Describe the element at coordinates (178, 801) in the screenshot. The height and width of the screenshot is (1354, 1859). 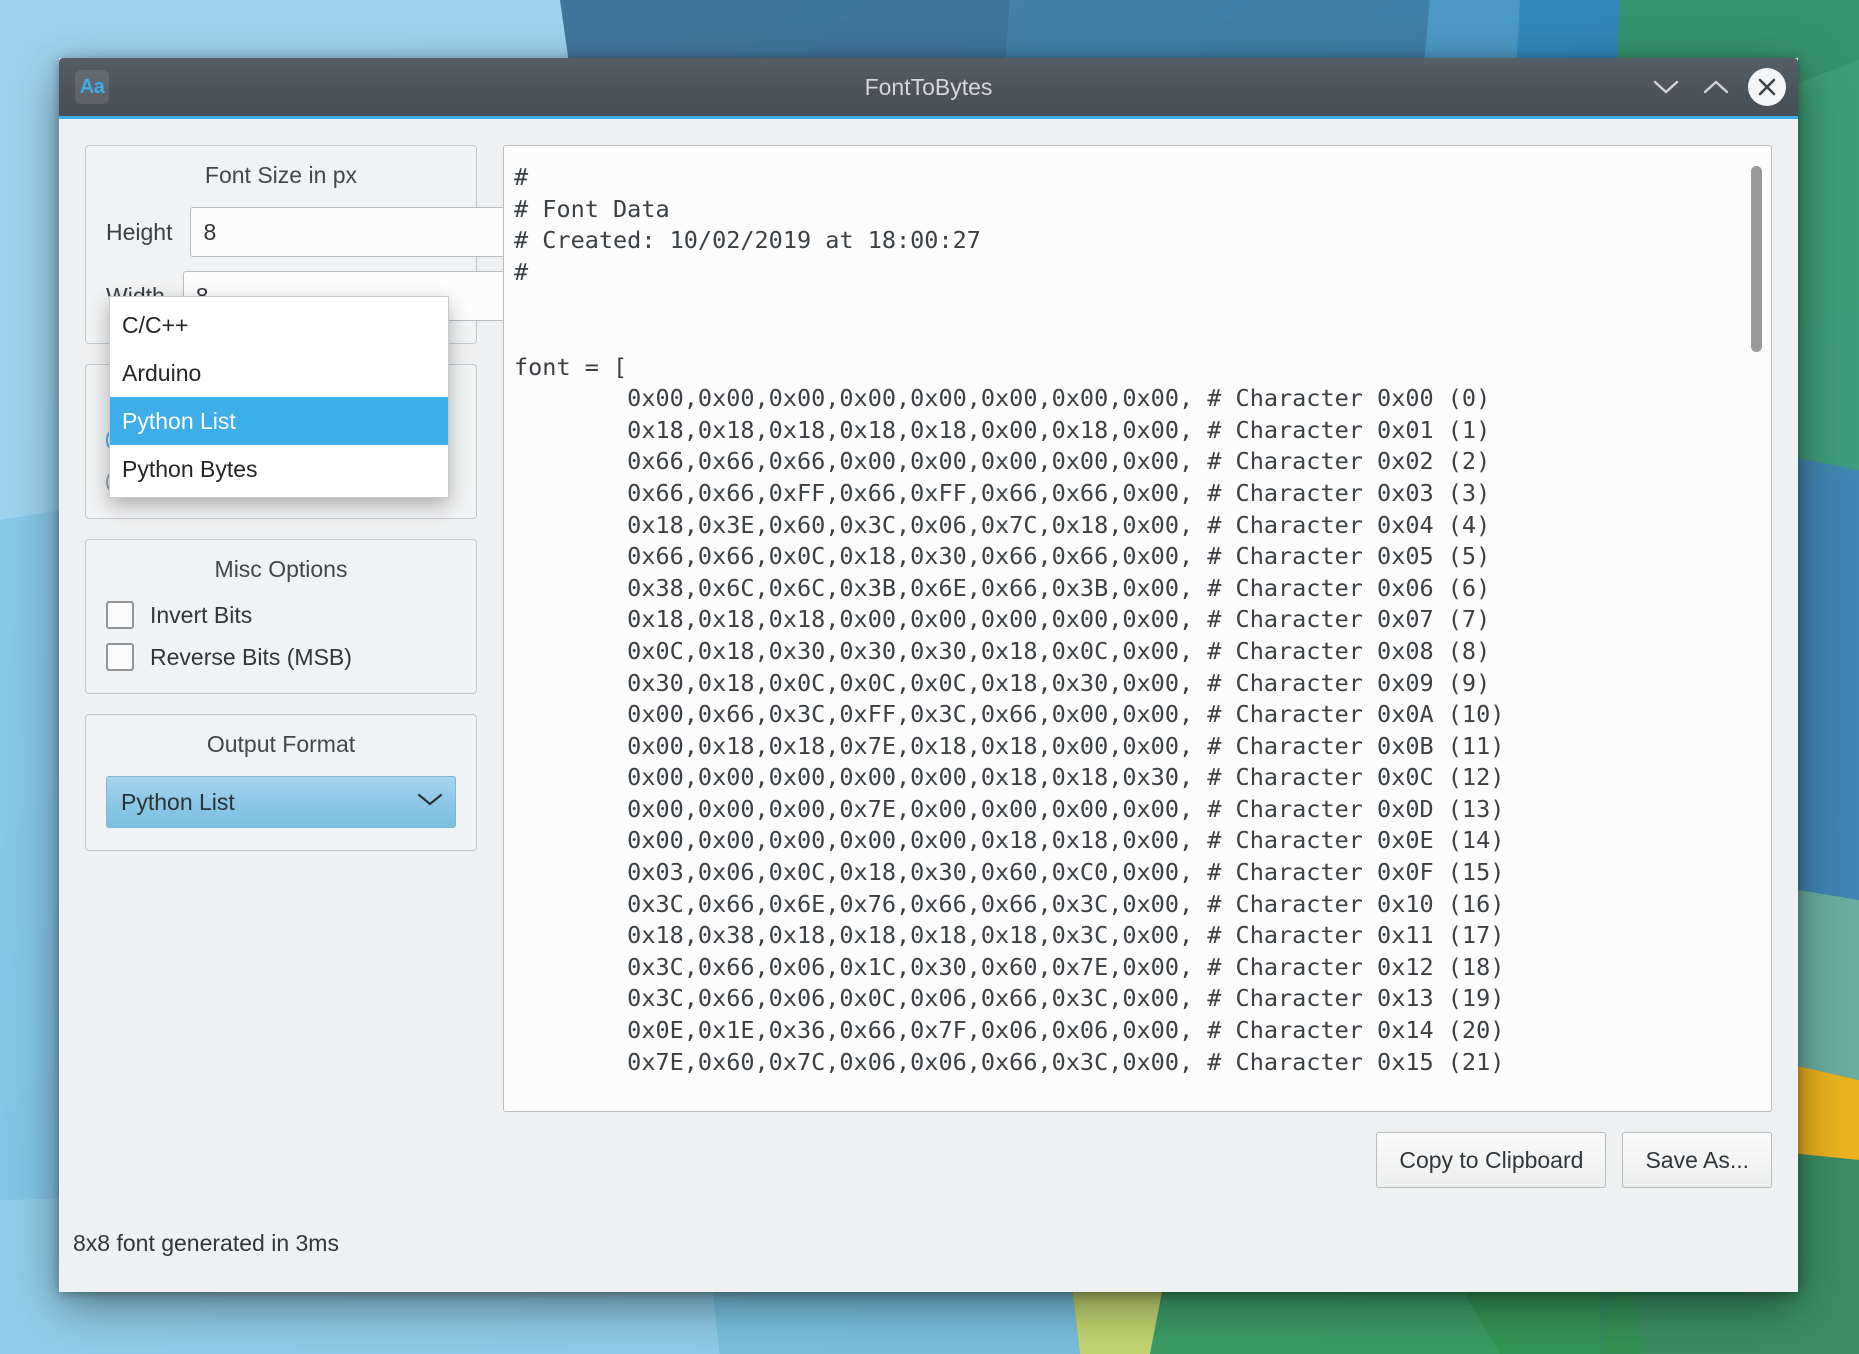
I see `output-format-value: Python List` at that location.